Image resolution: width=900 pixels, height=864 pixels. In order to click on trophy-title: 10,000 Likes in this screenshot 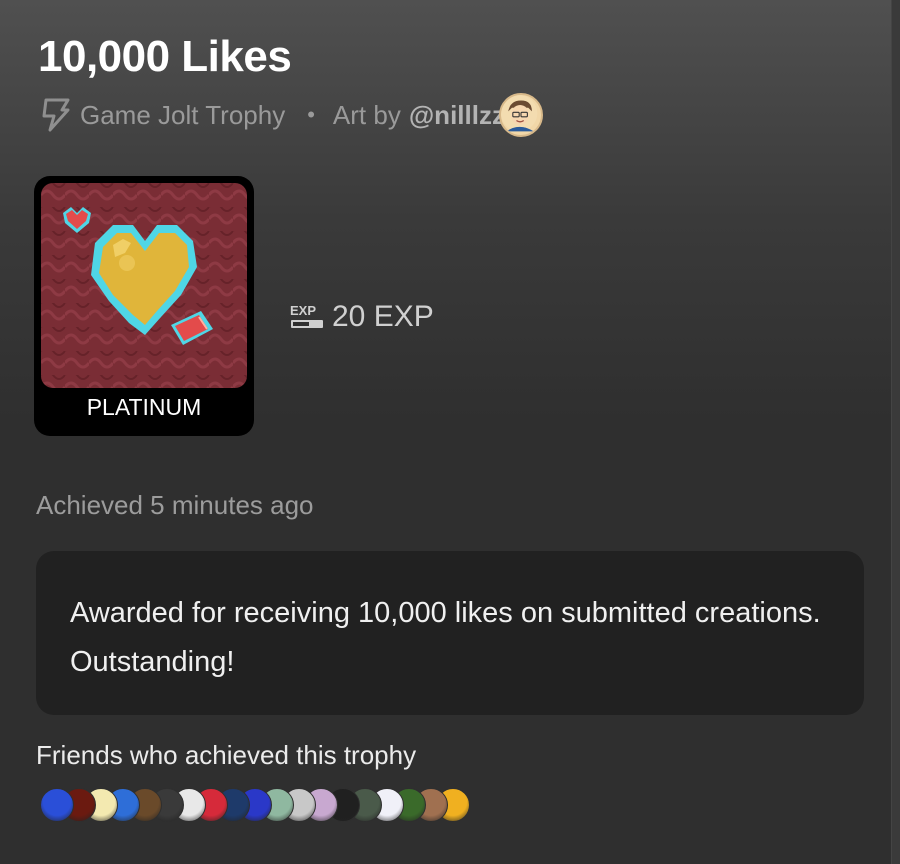, I will do `click(165, 56)`.